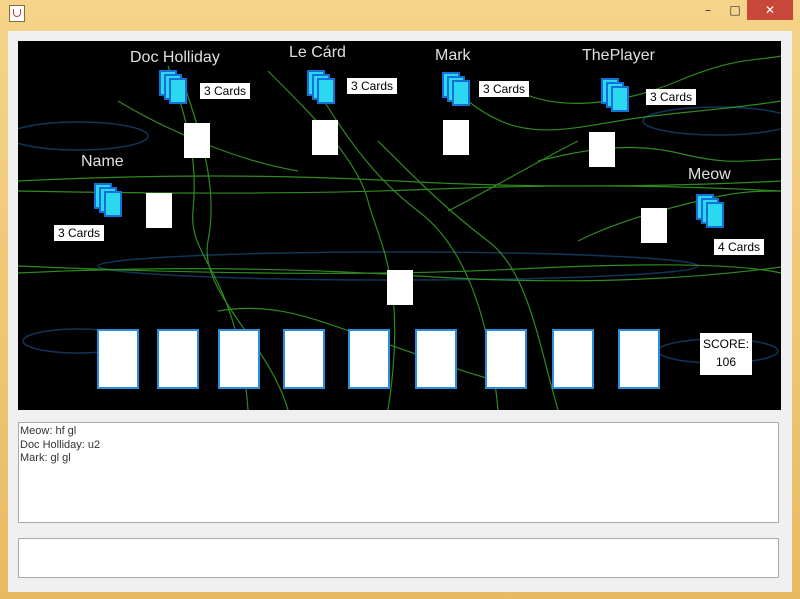 The image size is (800, 599). I want to click on card-count-label: 4 Cards, so click(739, 247).